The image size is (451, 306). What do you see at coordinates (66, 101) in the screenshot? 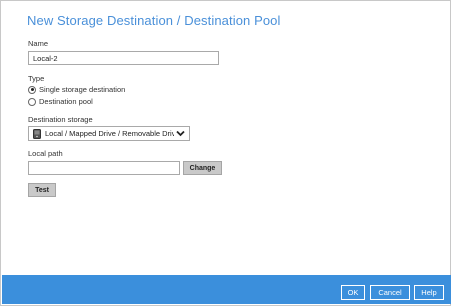
I see `radio-label-pool: Destination pool` at bounding box center [66, 101].